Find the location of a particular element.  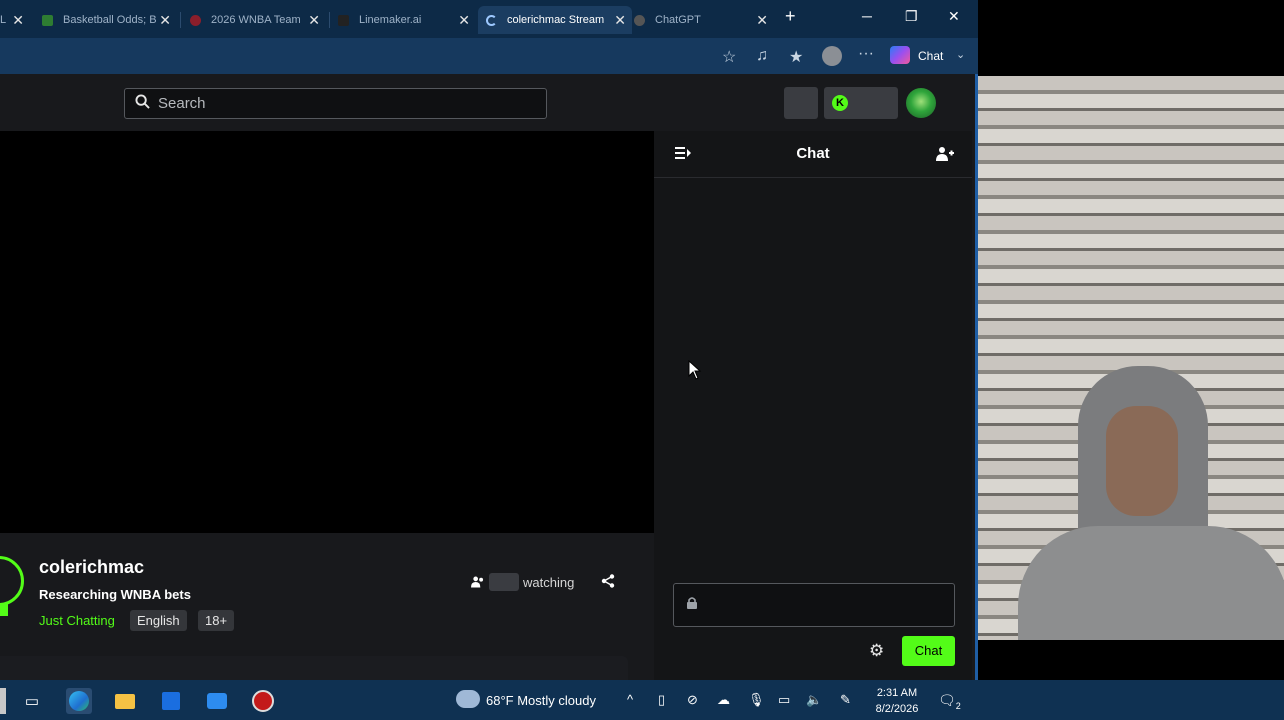

tab-label: Basketball Odds; B is located at coordinates (110, 20).